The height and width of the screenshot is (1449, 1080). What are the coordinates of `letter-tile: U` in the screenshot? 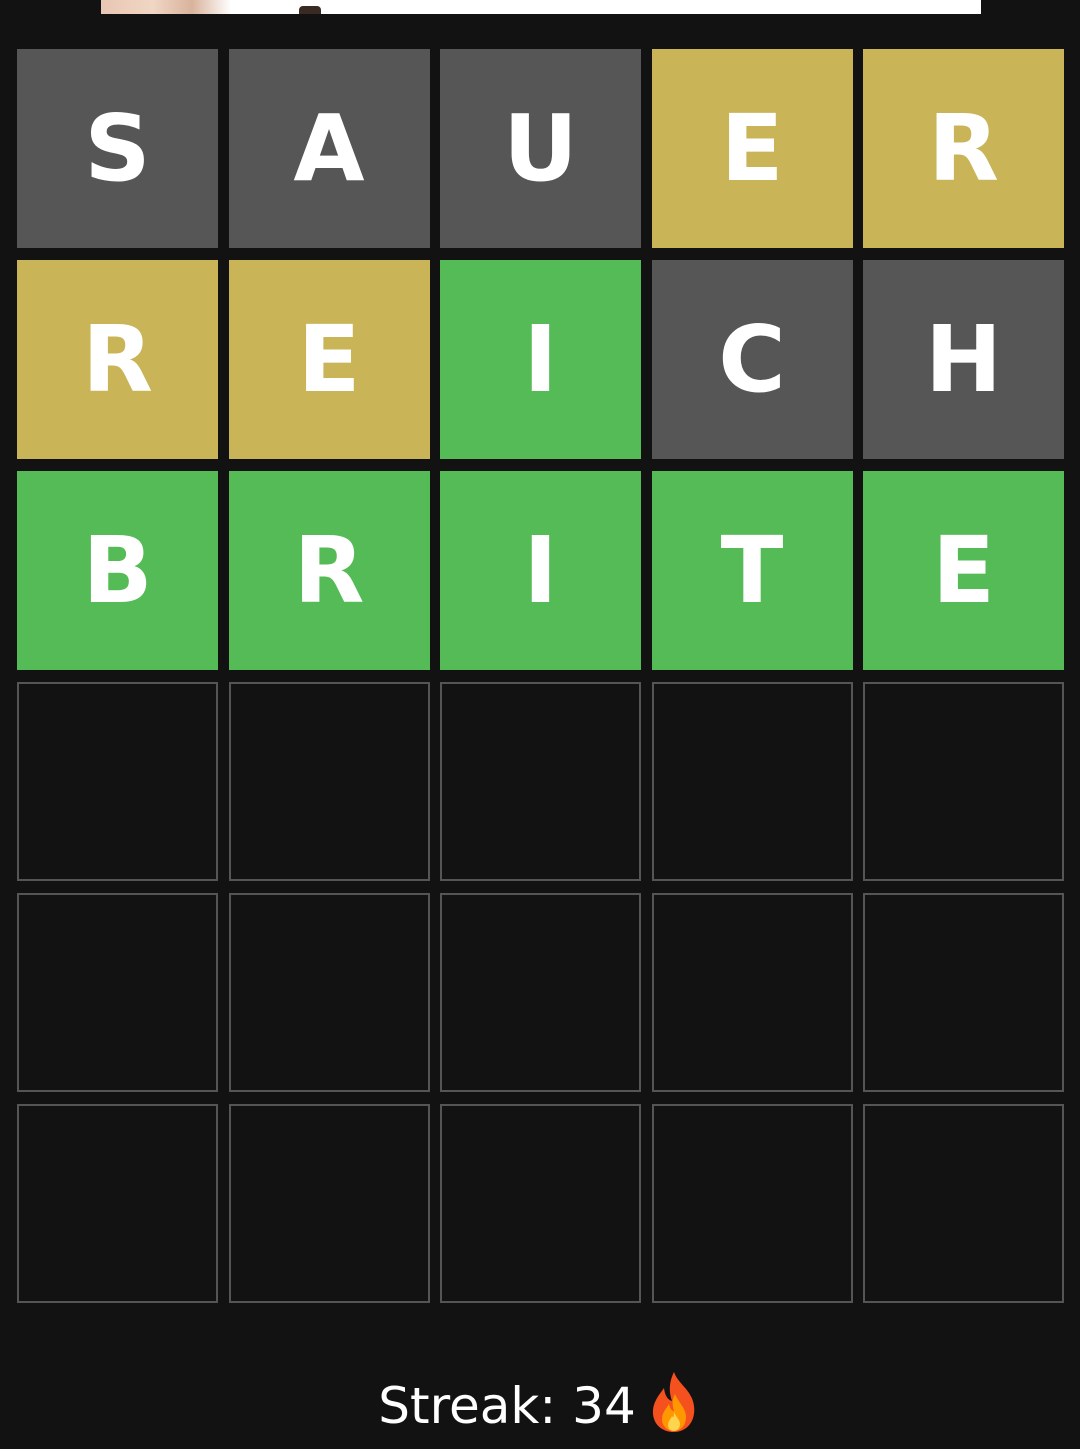 It's located at (540, 148).